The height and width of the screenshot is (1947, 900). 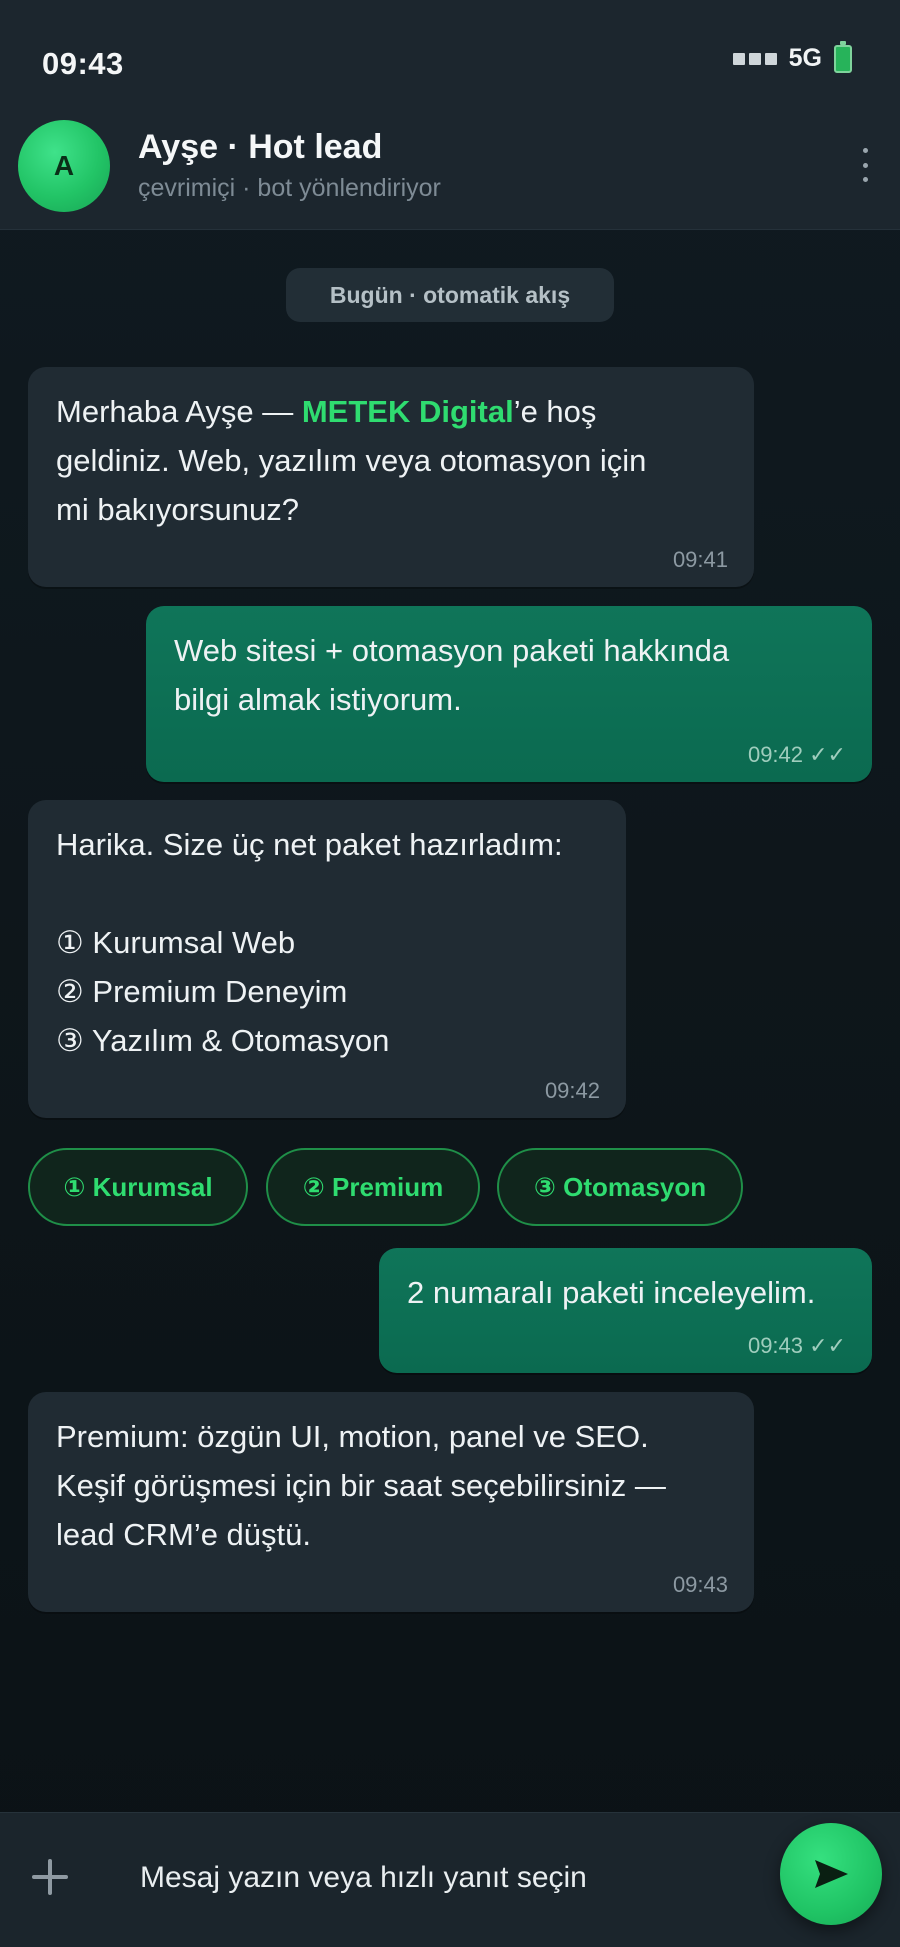 What do you see at coordinates (865, 165) in the screenshot?
I see `more-options-icon` at bounding box center [865, 165].